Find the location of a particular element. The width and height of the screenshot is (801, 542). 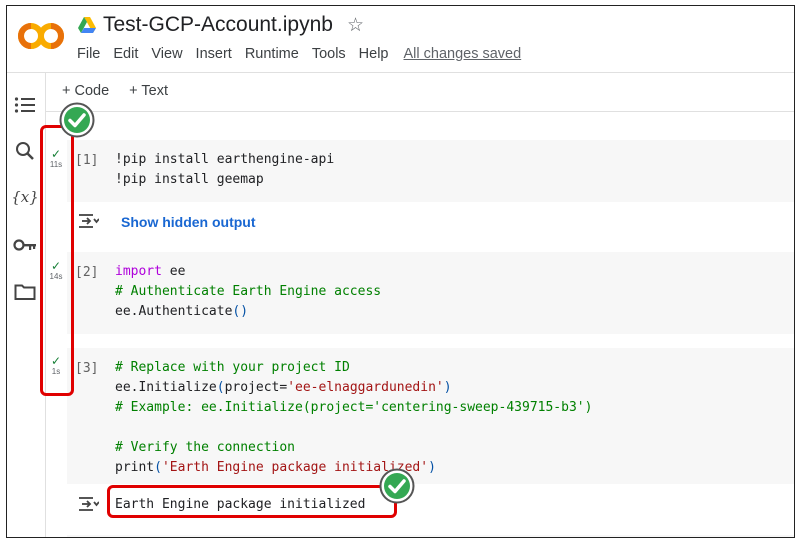

menu-edit: Edit is located at coordinates (125, 54).